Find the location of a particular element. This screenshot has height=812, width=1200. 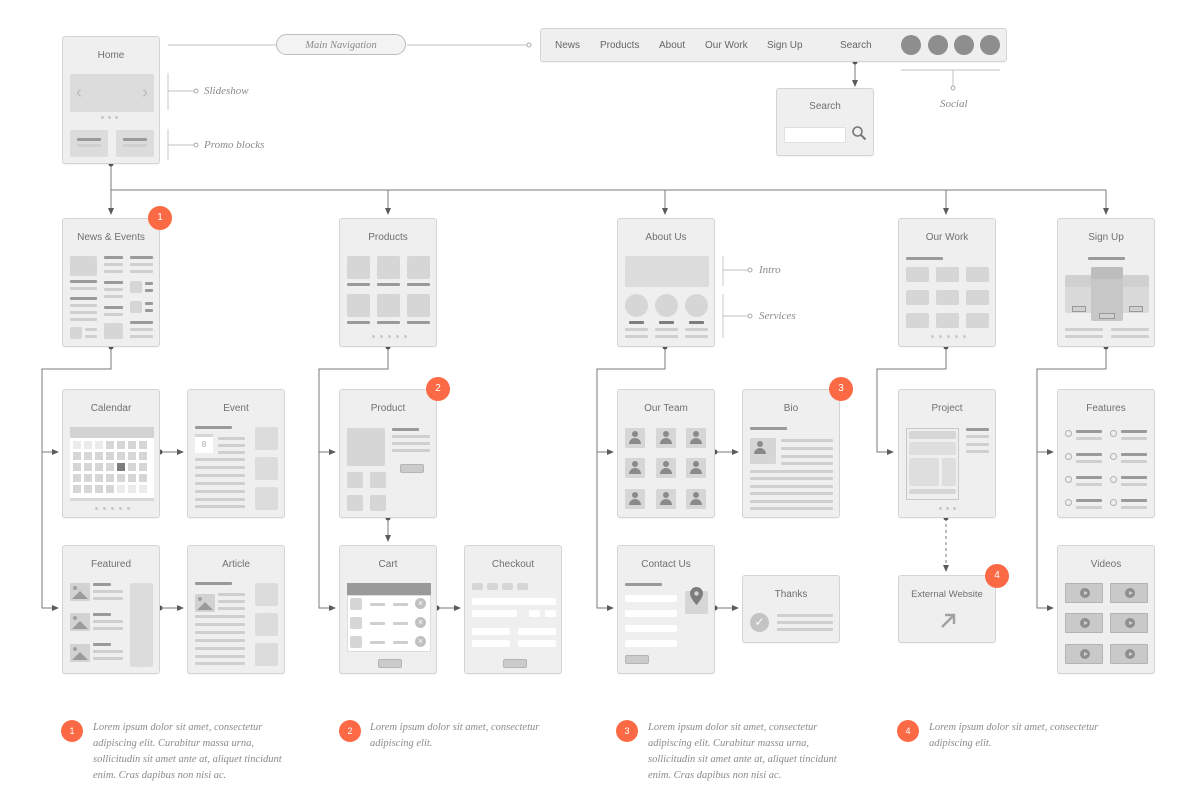

bio-card: Bio is located at coordinates (791, 453).